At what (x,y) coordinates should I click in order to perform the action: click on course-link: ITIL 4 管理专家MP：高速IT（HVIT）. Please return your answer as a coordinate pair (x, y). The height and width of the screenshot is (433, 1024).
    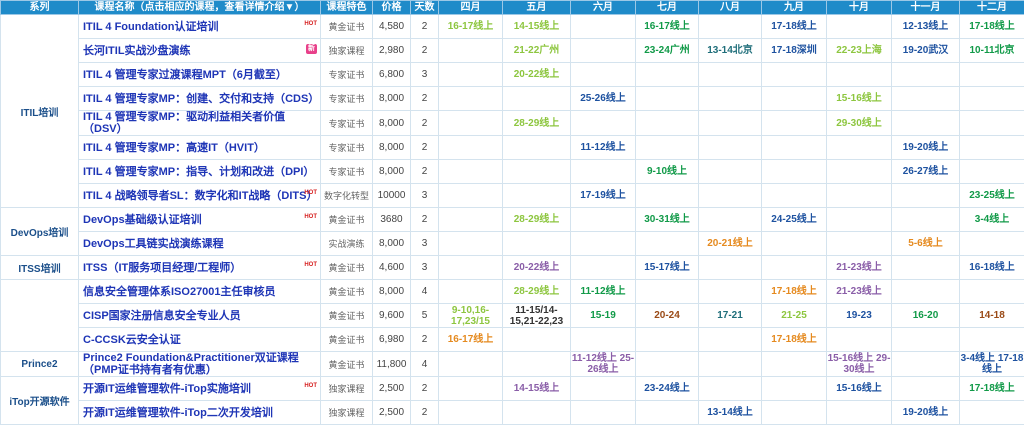
    Looking at the image, I should click on (201, 148).